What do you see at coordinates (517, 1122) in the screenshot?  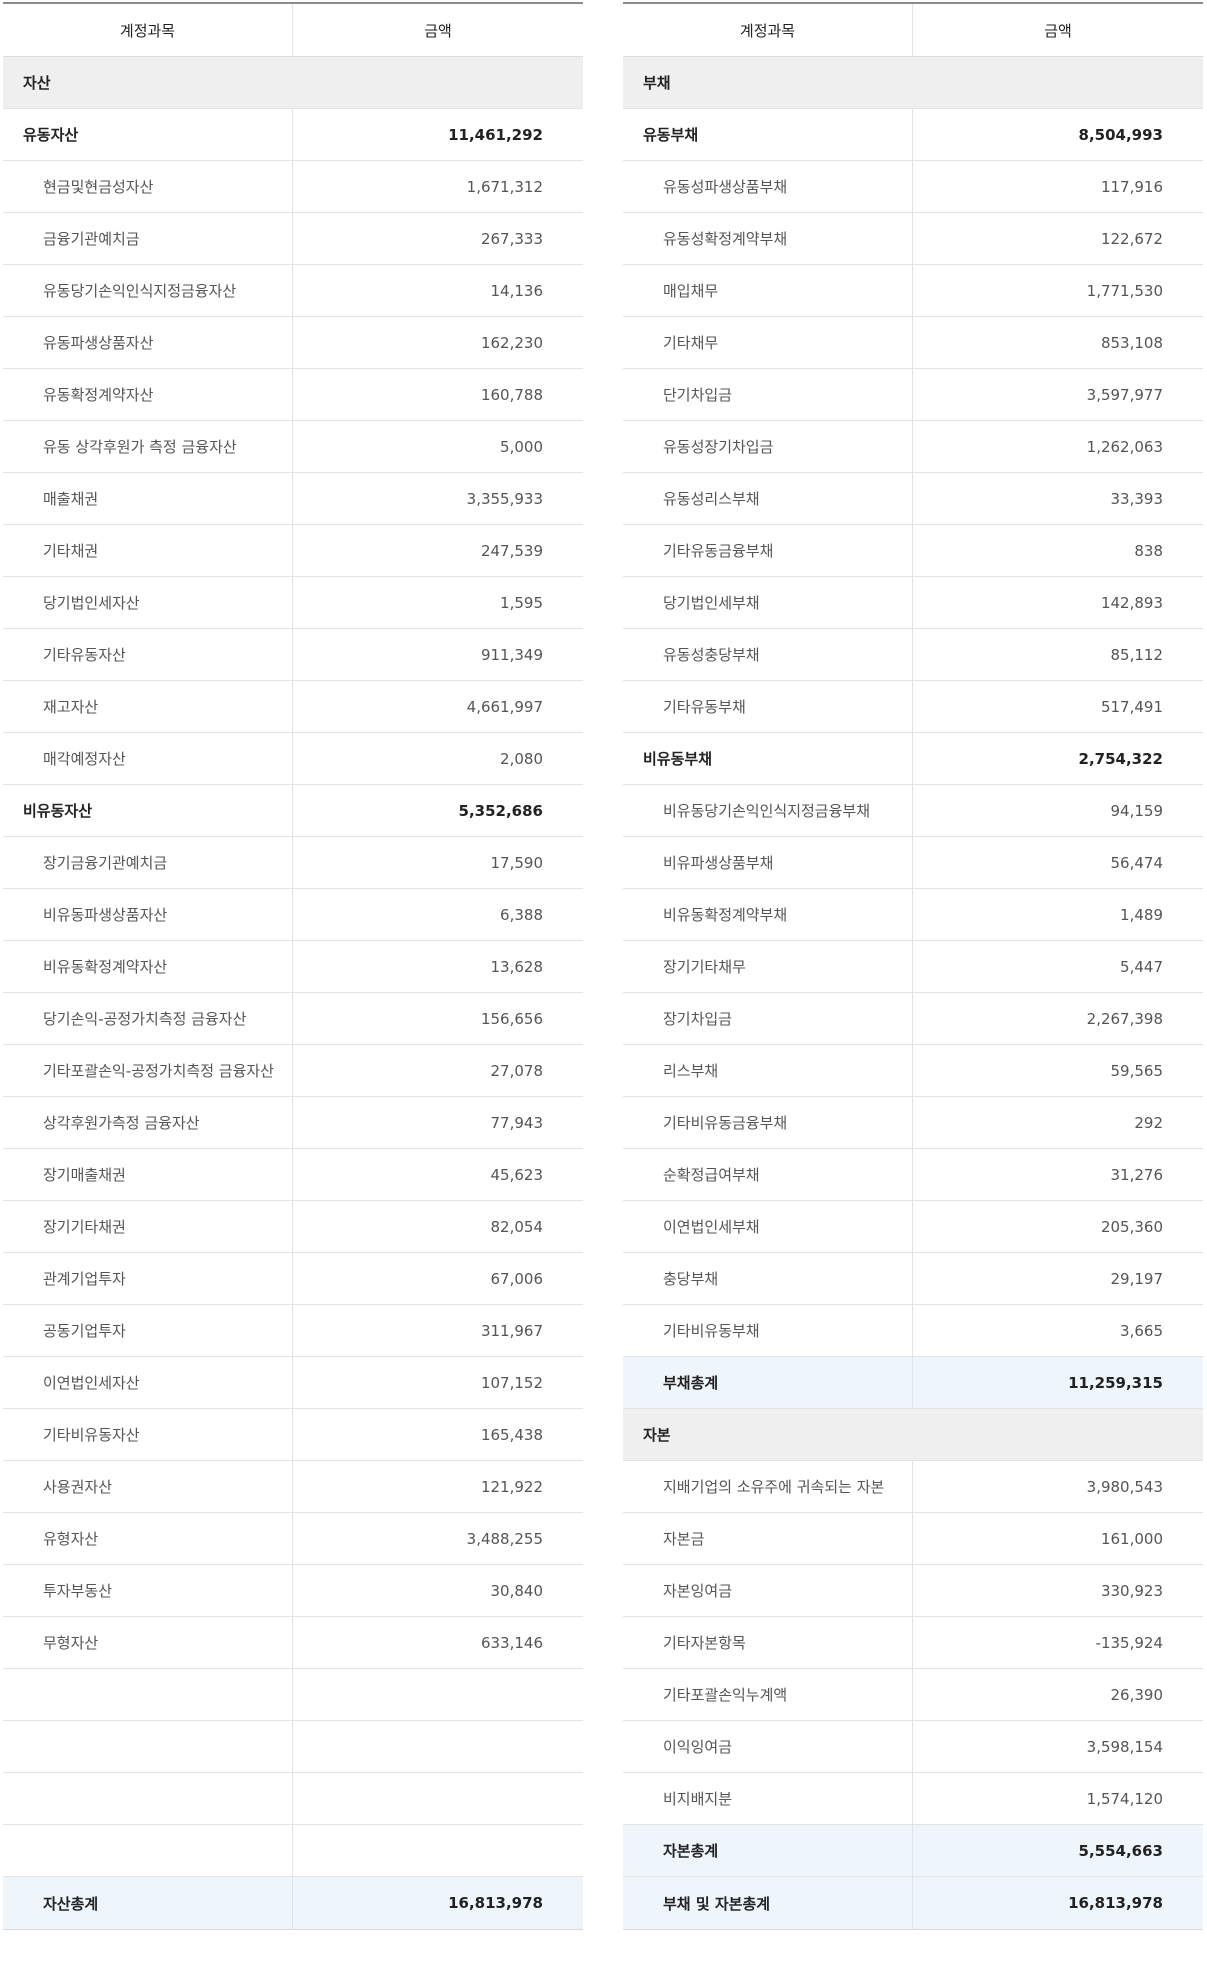 I see `account-amount: 77,943` at bounding box center [517, 1122].